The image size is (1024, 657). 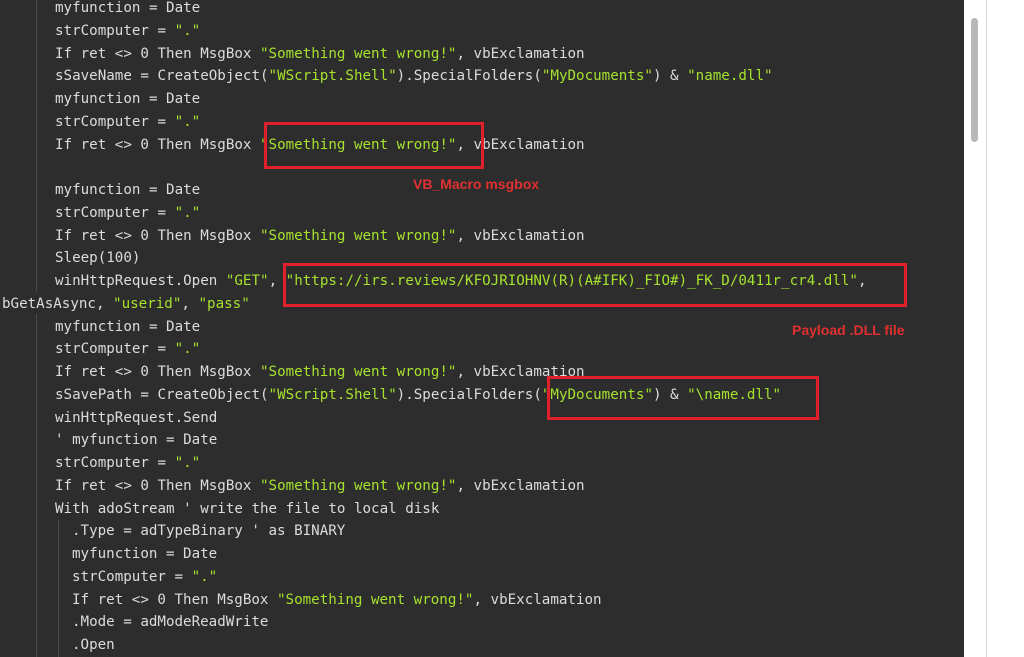 I want to click on code-token: ,, so click(x=190, y=303).